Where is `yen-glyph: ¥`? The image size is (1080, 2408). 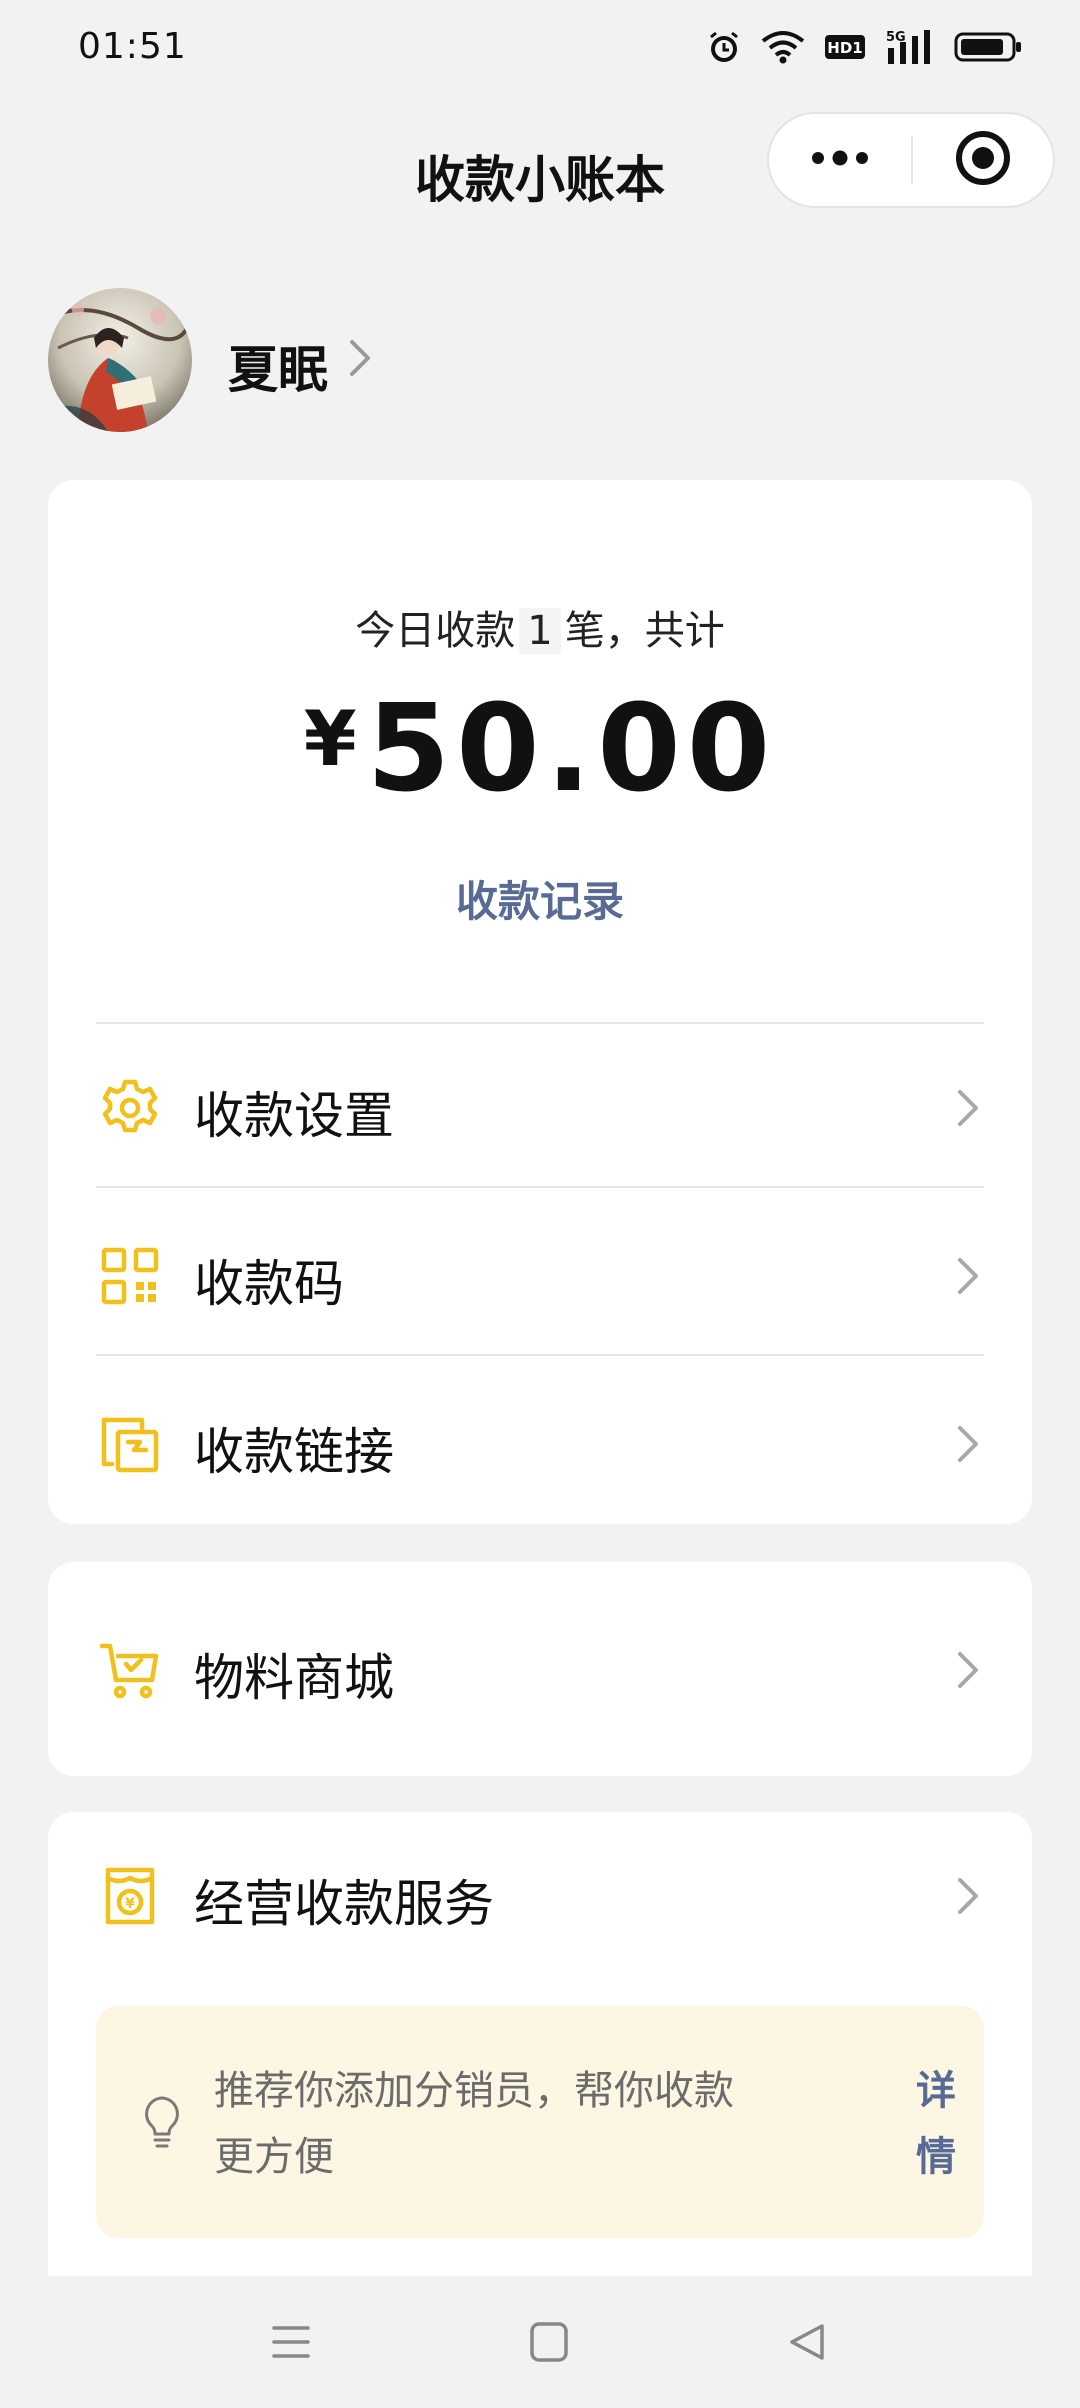
yen-glyph: ¥ is located at coordinates (130, 1904).